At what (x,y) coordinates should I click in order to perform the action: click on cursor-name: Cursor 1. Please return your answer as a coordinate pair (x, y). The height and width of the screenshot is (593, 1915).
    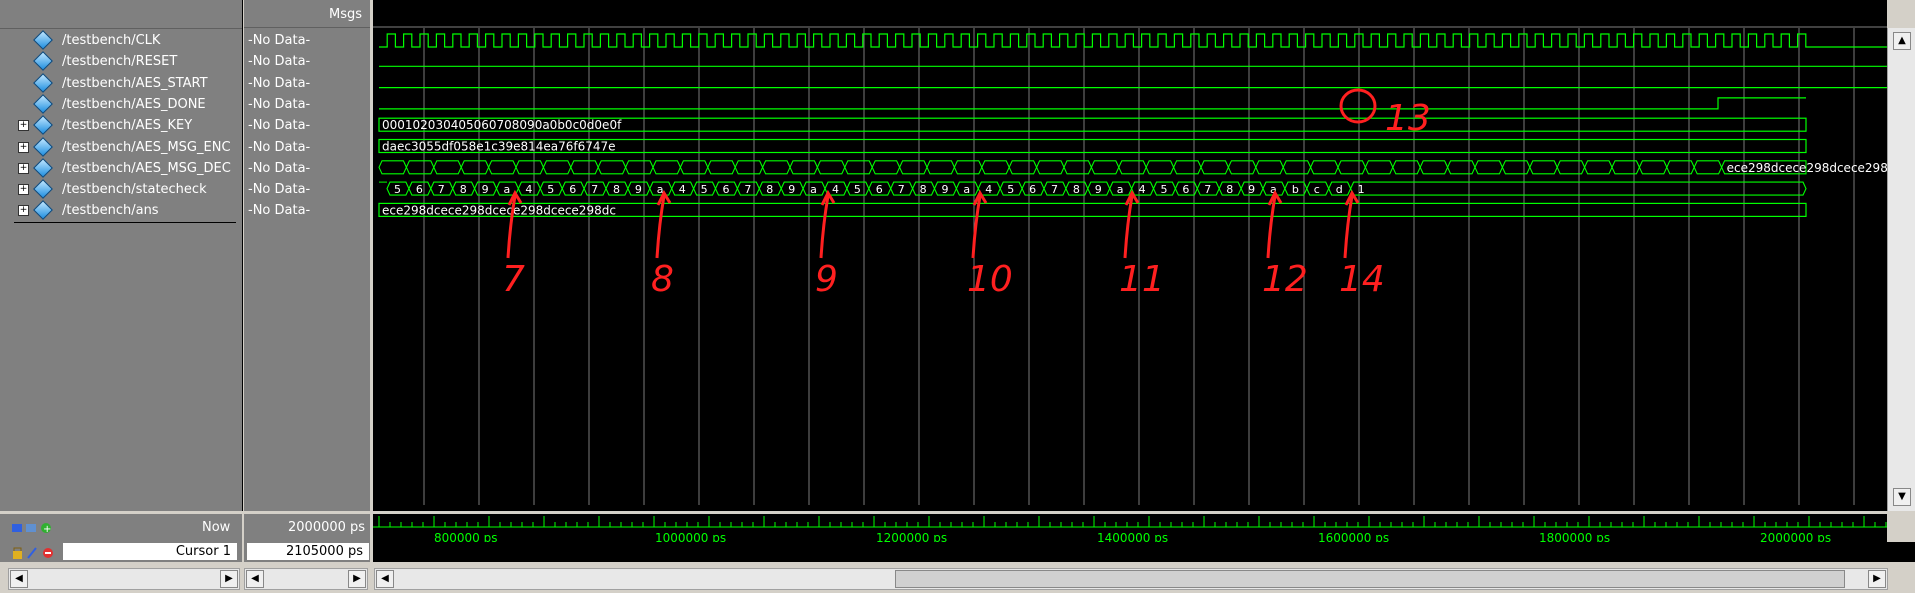
    Looking at the image, I should click on (203, 551).